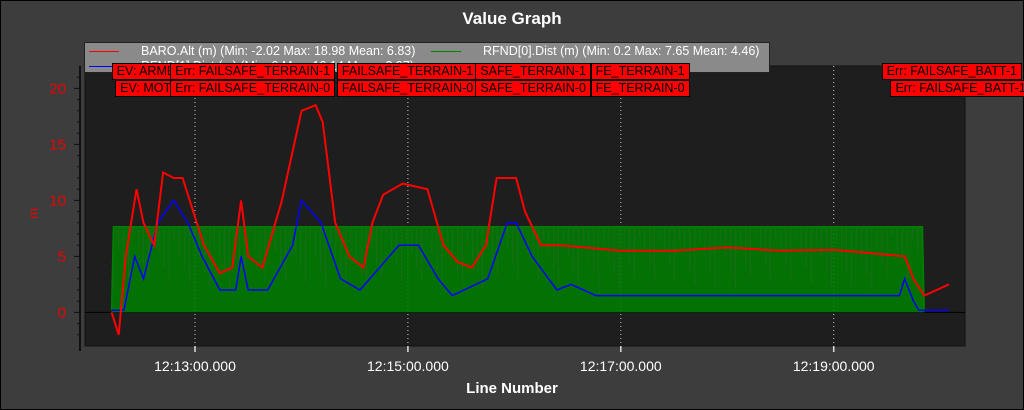  What do you see at coordinates (533, 71) in the screenshot?
I see `event-annotation: SAFE_TERRAIN-1` at bounding box center [533, 71].